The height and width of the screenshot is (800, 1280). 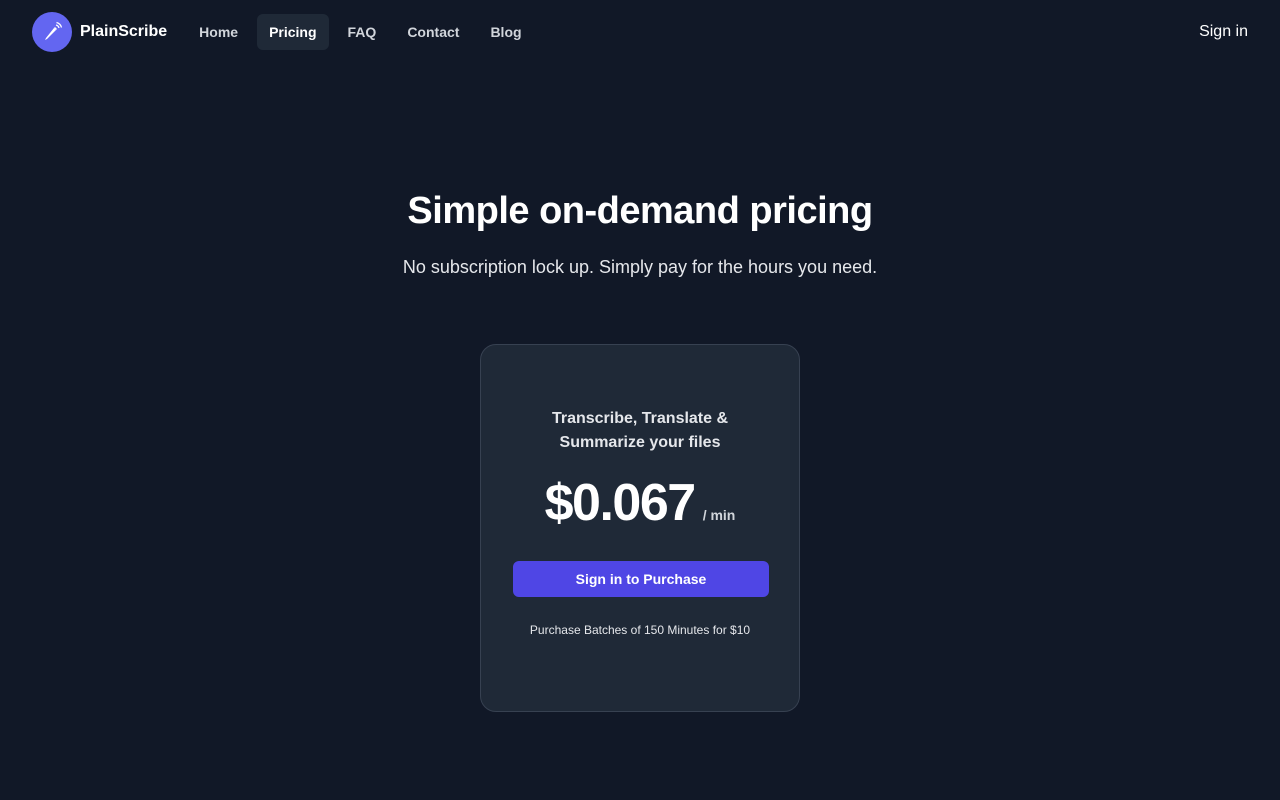 What do you see at coordinates (620, 503) in the screenshot?
I see `price-amount: $0.067` at bounding box center [620, 503].